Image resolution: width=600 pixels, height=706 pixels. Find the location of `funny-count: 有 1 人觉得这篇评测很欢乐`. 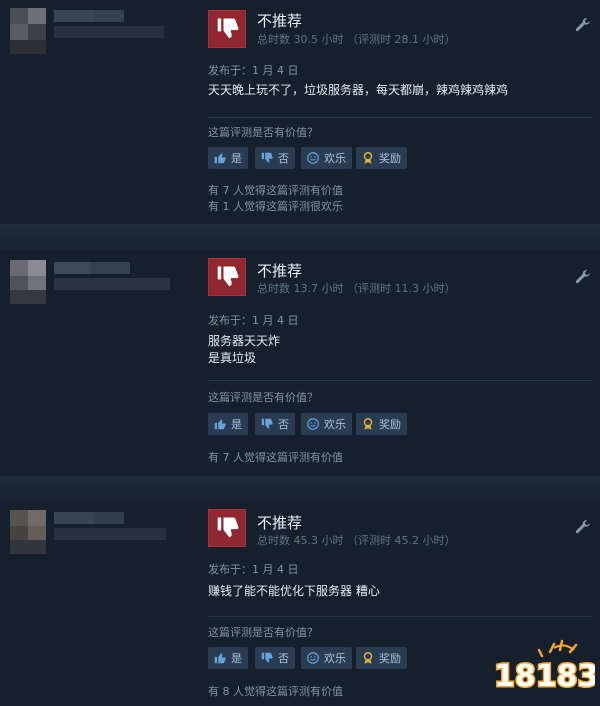

funny-count: 有 1 人觉得这篇评测很欢乐 is located at coordinates (275, 206).